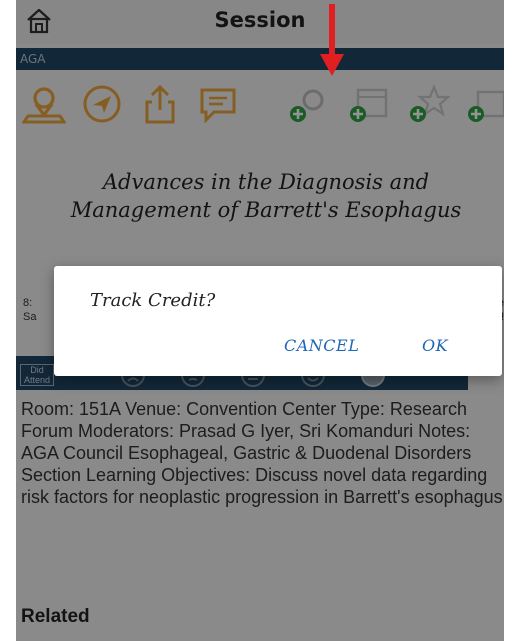 The height and width of the screenshot is (641, 520). What do you see at coordinates (278, 321) in the screenshot?
I see `track-credit-dialog: Track Credit? CANCEL OK` at bounding box center [278, 321].